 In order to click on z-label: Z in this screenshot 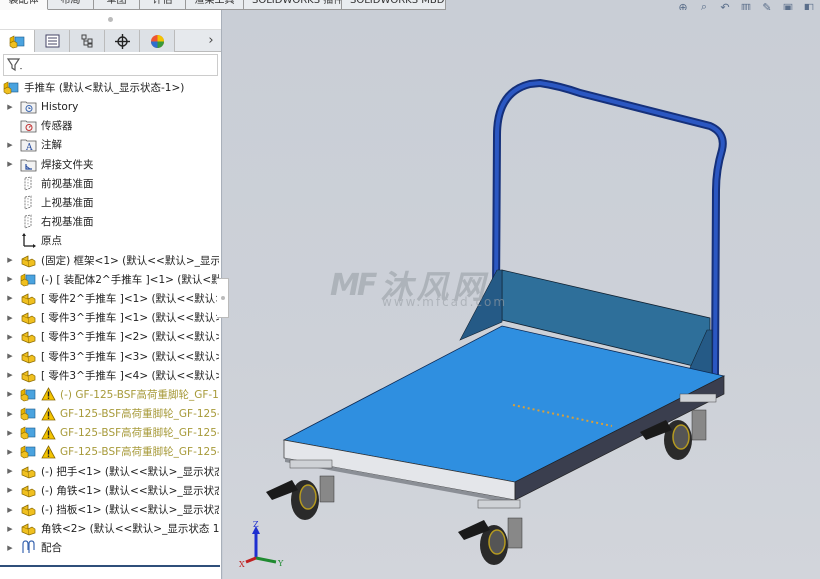, I will do `click(256, 524)`.